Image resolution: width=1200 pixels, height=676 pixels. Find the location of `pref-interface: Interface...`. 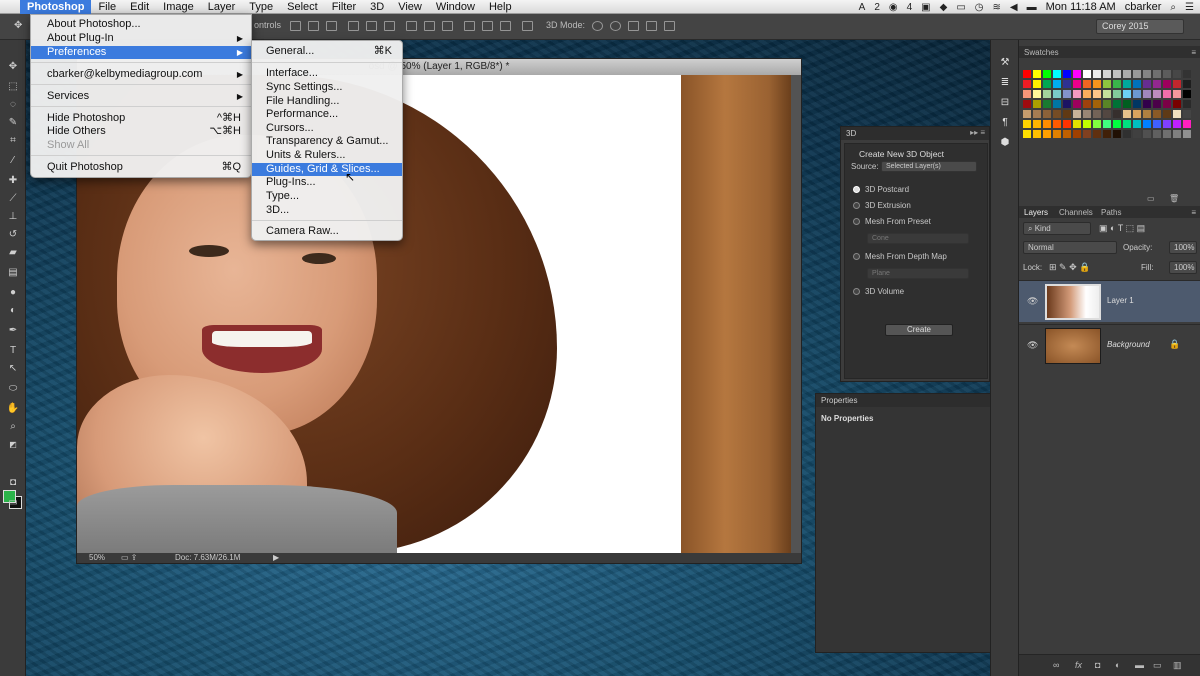

pref-interface: Interface... is located at coordinates (327, 73).